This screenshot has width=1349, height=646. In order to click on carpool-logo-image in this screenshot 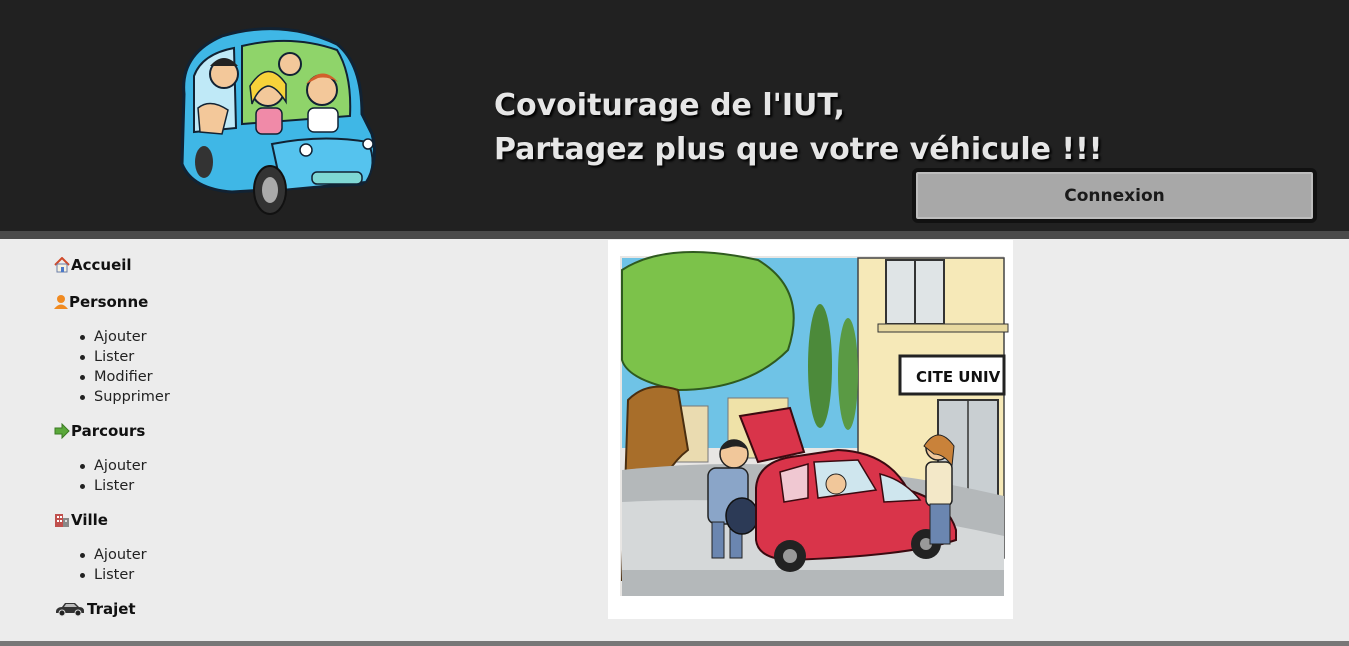, I will do `click(278, 121)`.